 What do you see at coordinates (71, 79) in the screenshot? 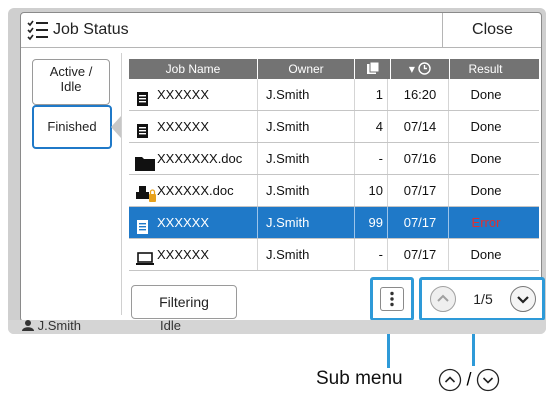
I see `tab-active-idle-label: Active / Idle` at bounding box center [71, 79].